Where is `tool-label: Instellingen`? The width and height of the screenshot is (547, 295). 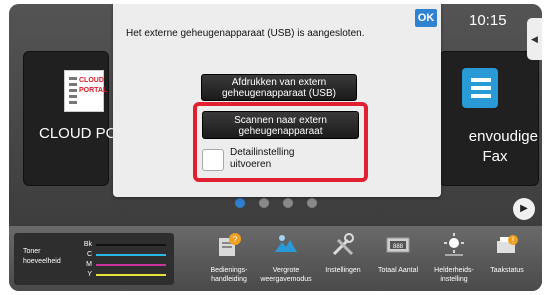 tool-label: Instellingen is located at coordinates (343, 270).